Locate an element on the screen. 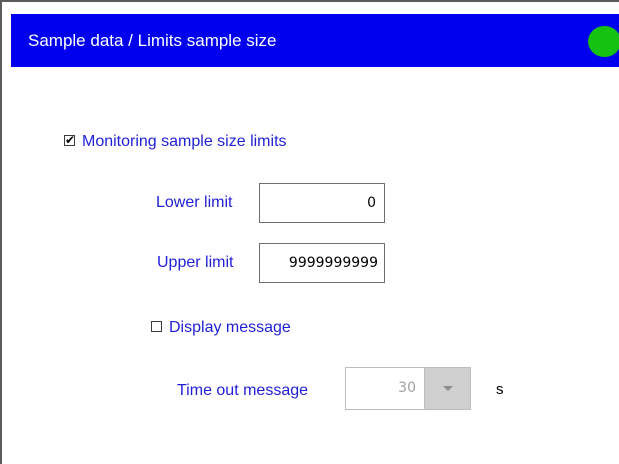 Image resolution: width=619 pixels, height=464 pixels. checkmark-icon: ✔ is located at coordinates (70, 140).